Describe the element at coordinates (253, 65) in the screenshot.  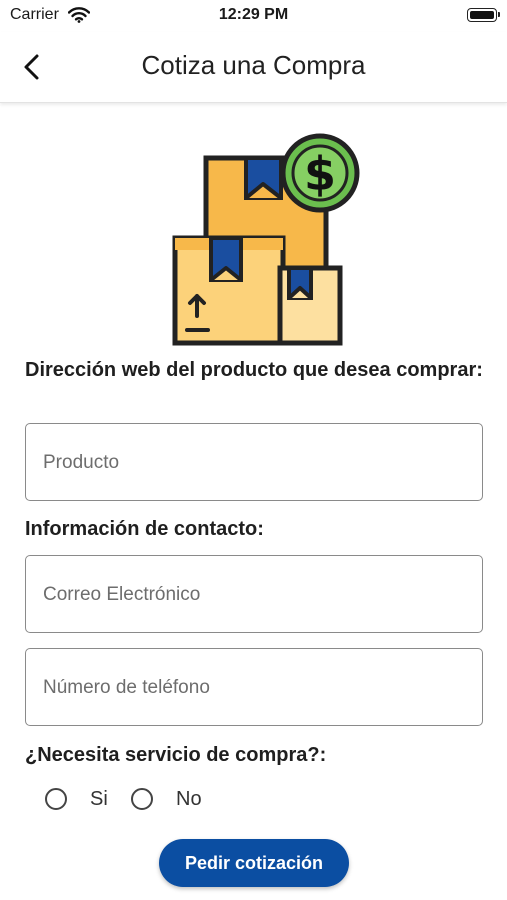
I see `page-title: Cotiza una Compra` at that location.